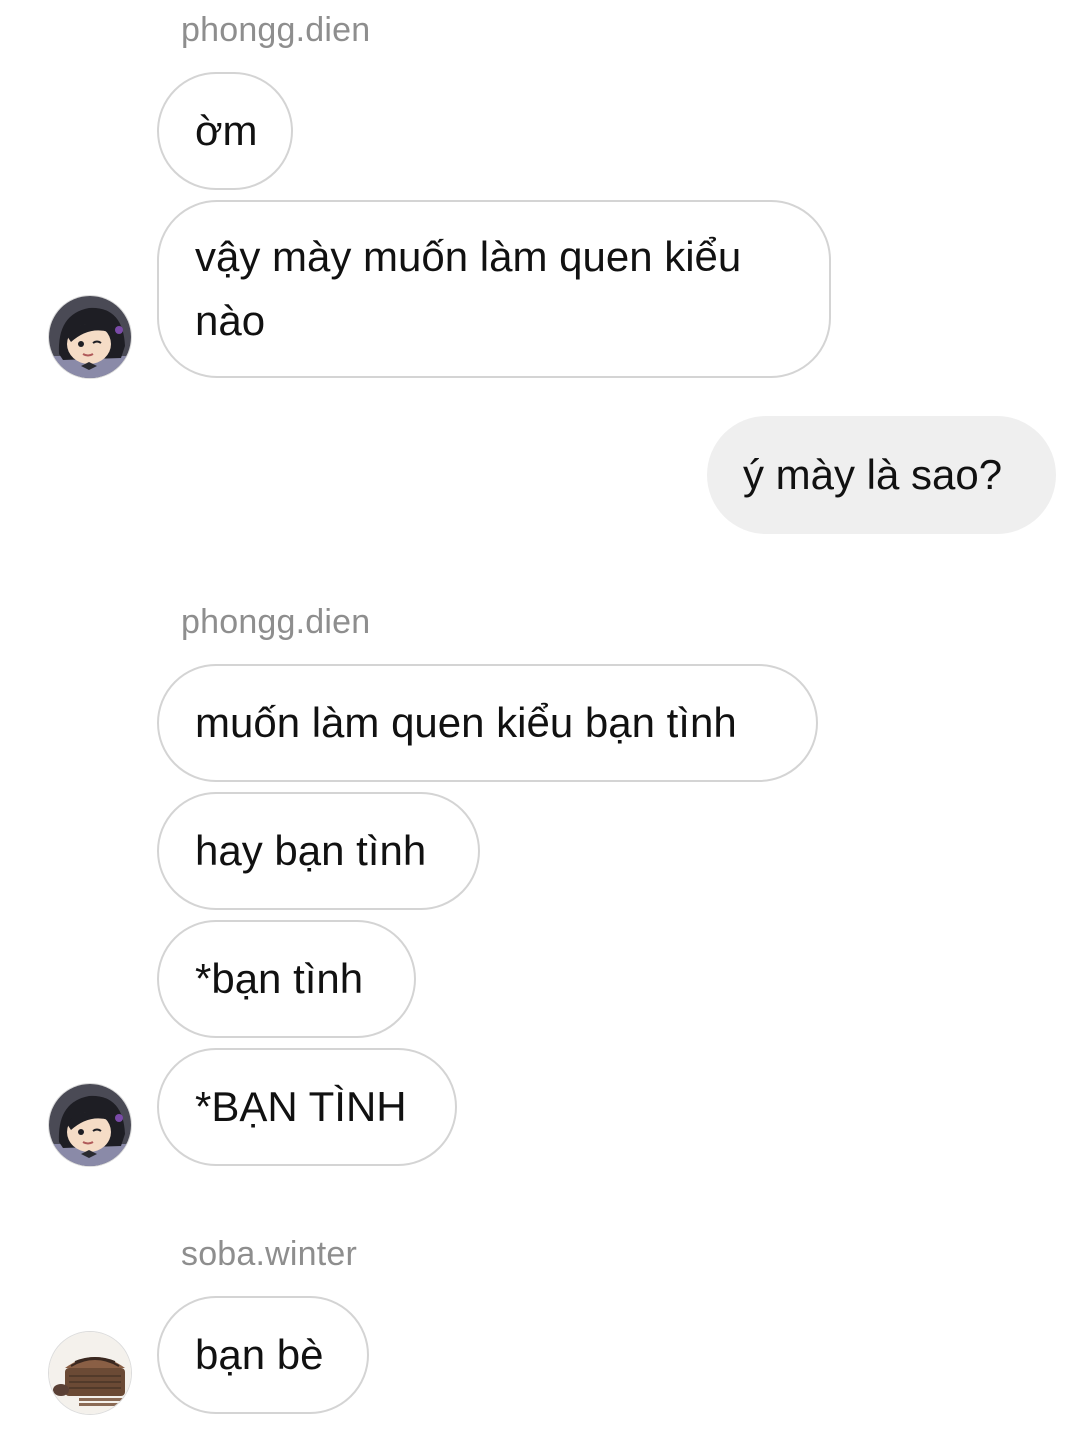  What do you see at coordinates (311, 850) in the screenshot?
I see `message-text: hay bạn tình` at bounding box center [311, 850].